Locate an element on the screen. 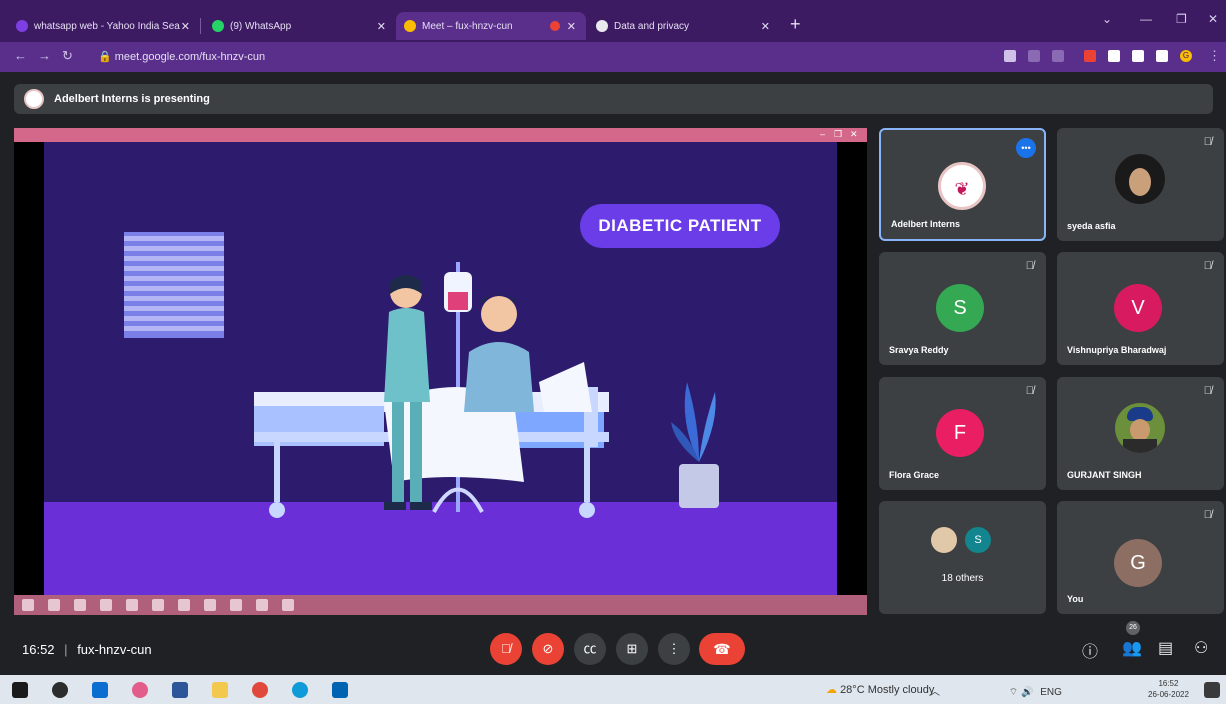 The image size is (1226, 704). share-icon is located at coordinates (1034, 56).